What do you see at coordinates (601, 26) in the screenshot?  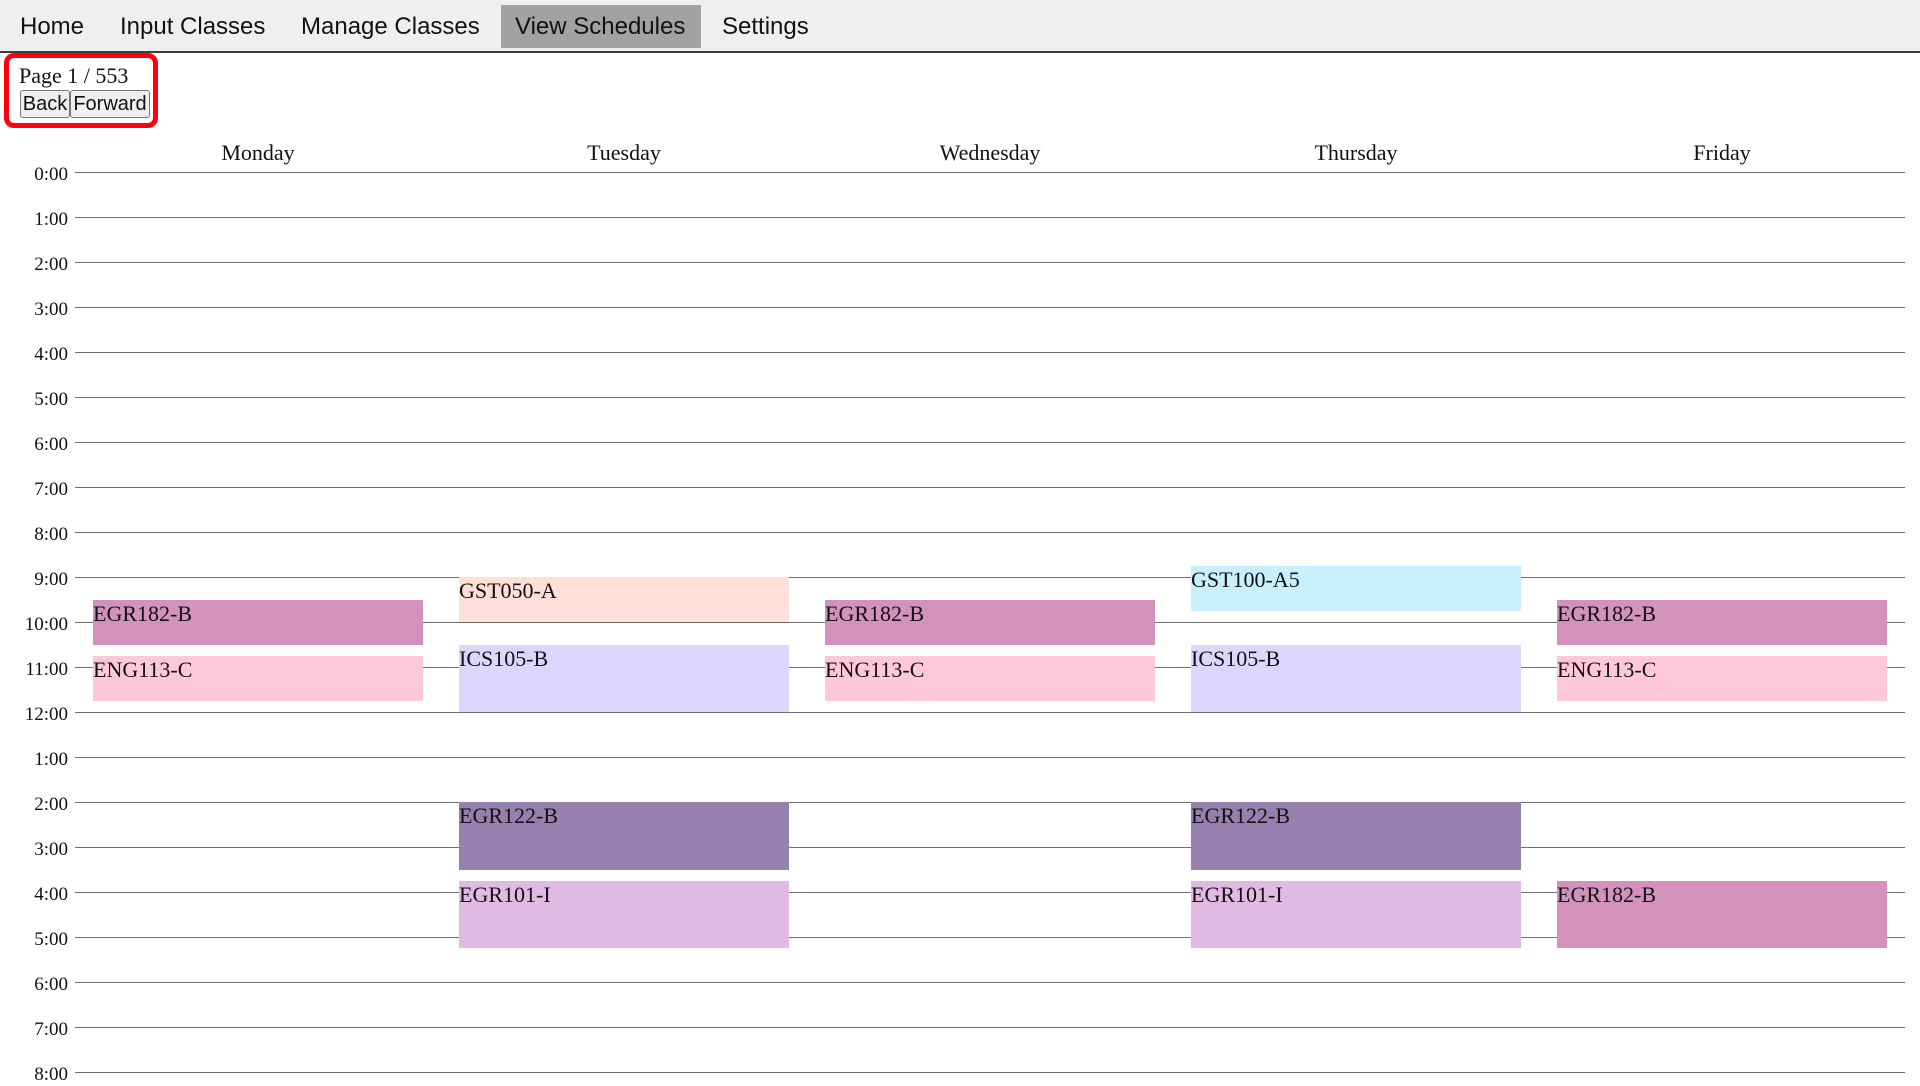 I see `nav-view-schedules: View Schedules` at bounding box center [601, 26].